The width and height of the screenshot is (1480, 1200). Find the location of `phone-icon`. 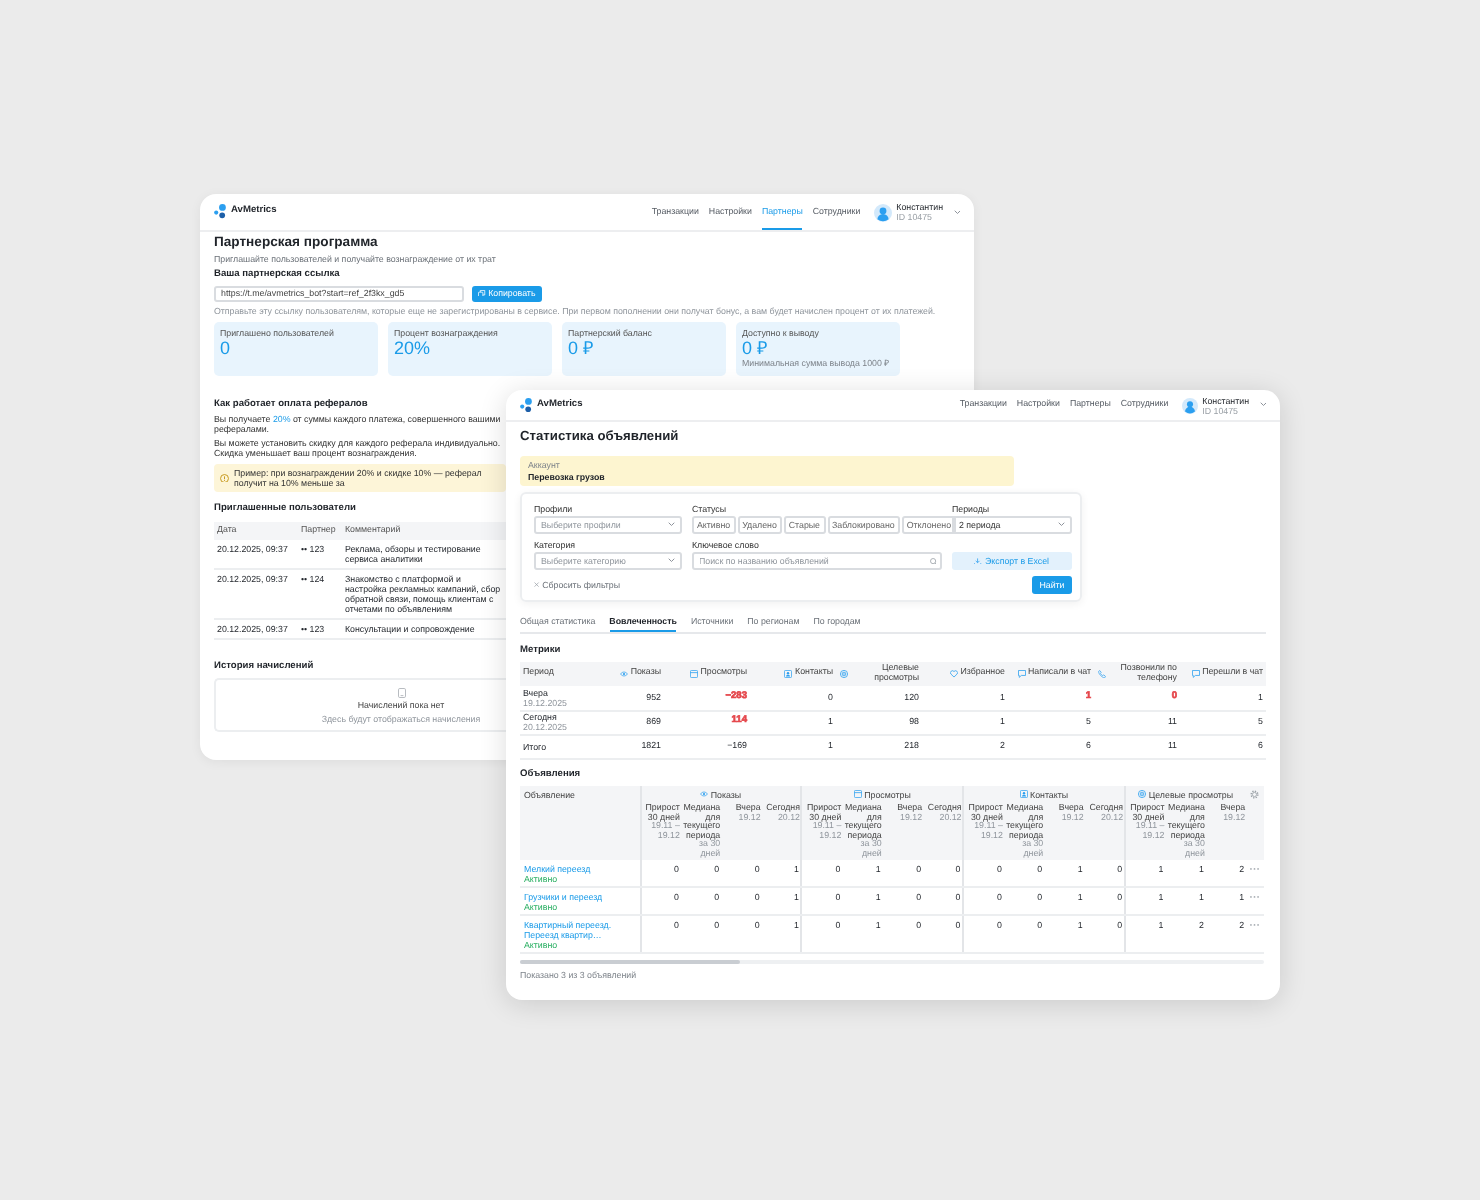

phone-icon is located at coordinates (1101, 674).